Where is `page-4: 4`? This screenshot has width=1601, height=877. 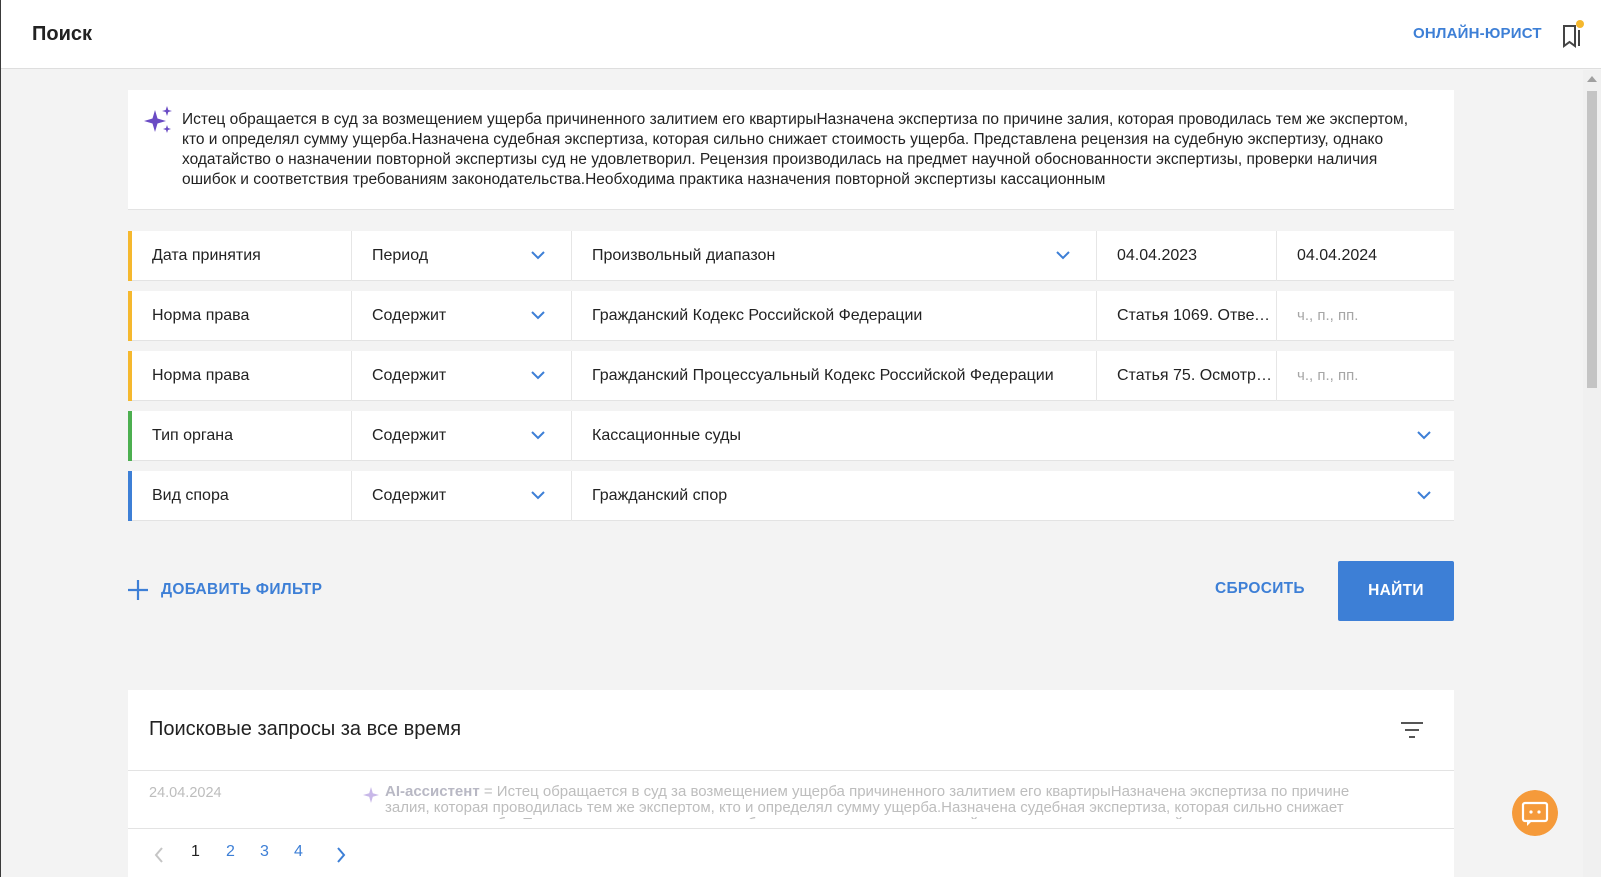
page-4: 4 is located at coordinates (298, 852).